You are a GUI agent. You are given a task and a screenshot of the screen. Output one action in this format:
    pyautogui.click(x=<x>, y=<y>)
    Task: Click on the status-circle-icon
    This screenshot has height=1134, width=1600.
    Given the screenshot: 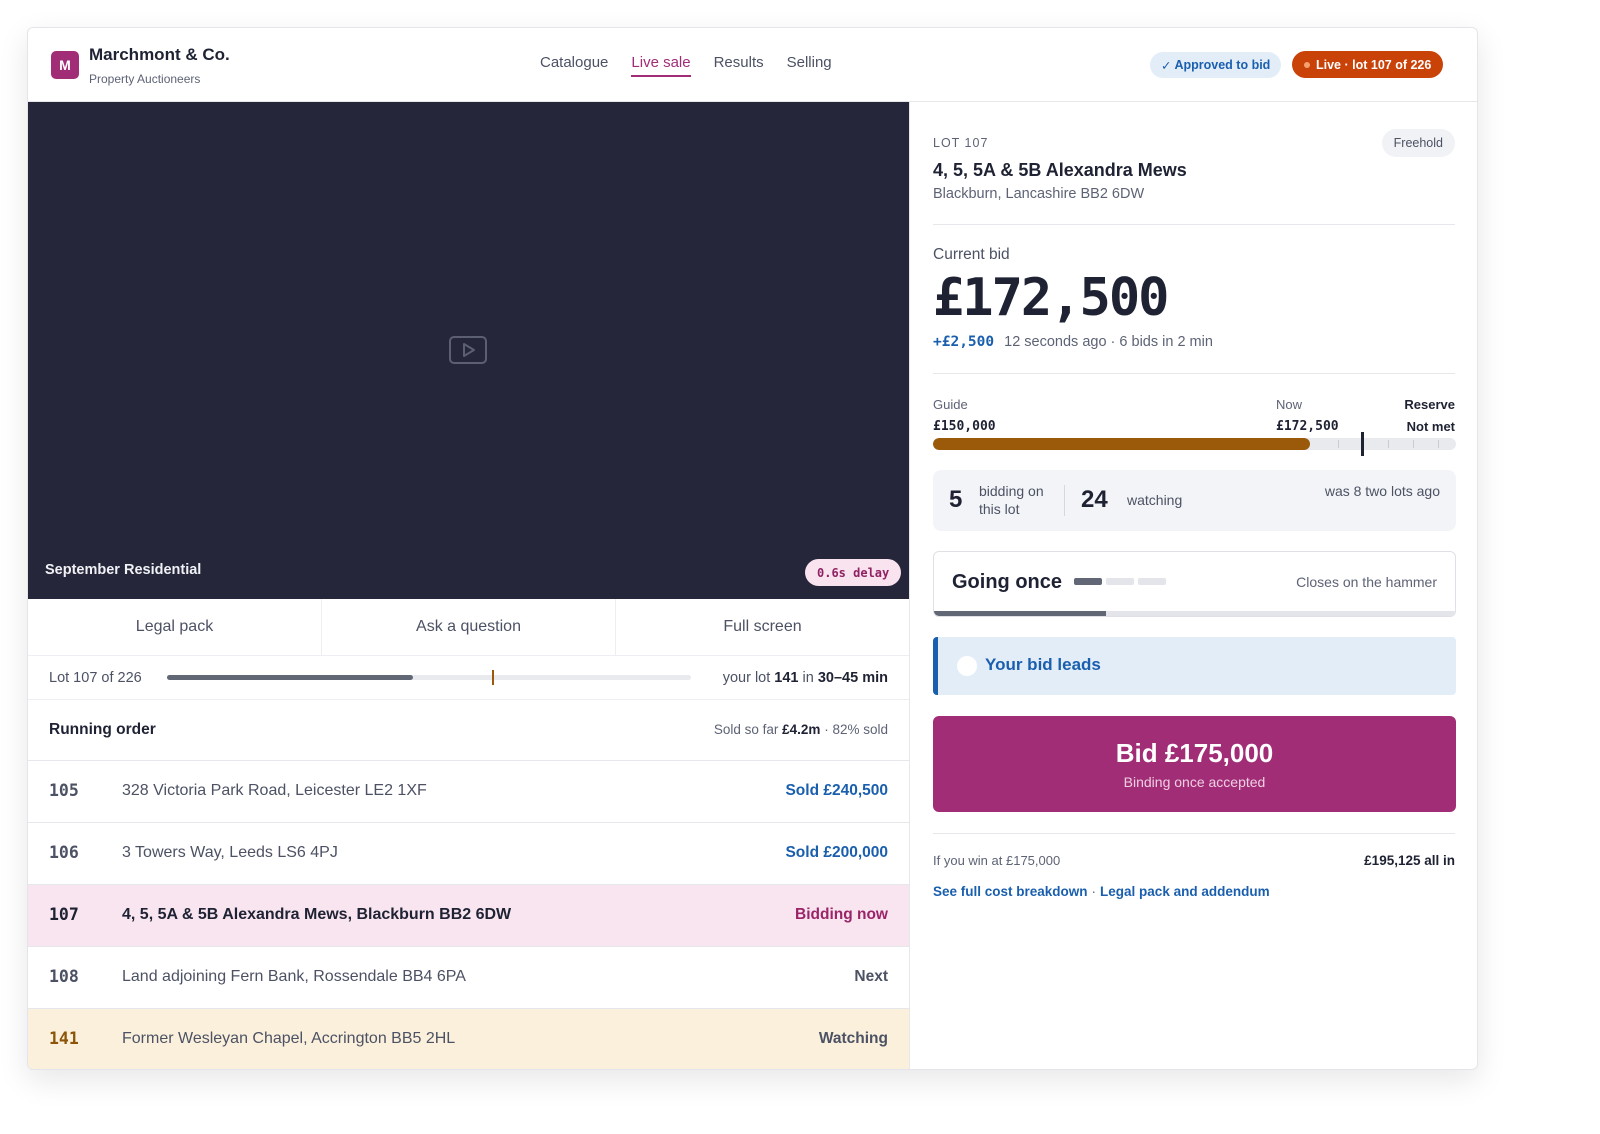 What is the action you would take?
    pyautogui.click(x=967, y=666)
    